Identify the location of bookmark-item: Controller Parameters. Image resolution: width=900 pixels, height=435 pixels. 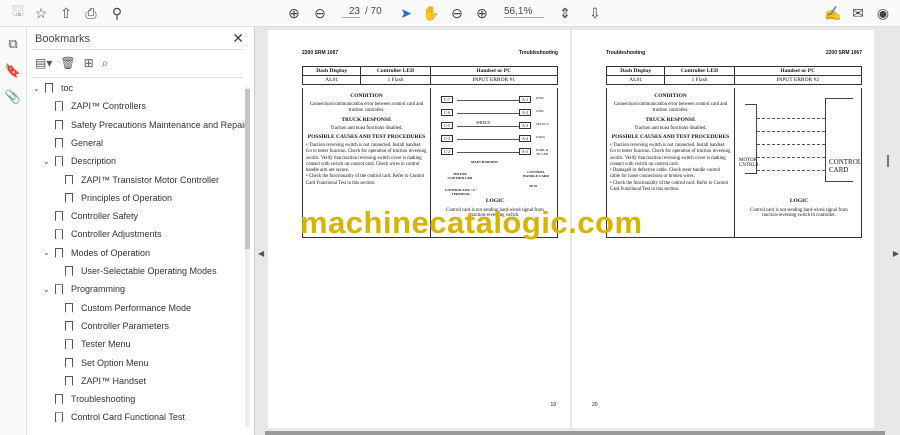
(111, 326).